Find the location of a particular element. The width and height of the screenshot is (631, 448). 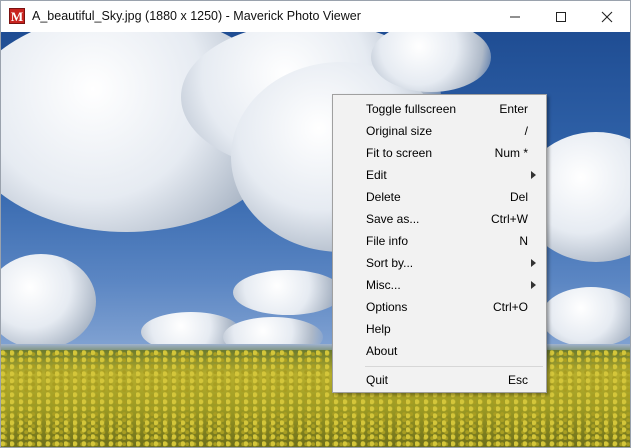

menu-item-original-size: Original size / is located at coordinates (439, 131).